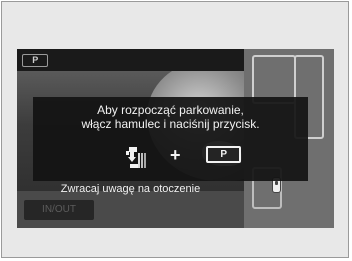  What do you see at coordinates (175, 155) in the screenshot?
I see `plus-sign: +` at bounding box center [175, 155].